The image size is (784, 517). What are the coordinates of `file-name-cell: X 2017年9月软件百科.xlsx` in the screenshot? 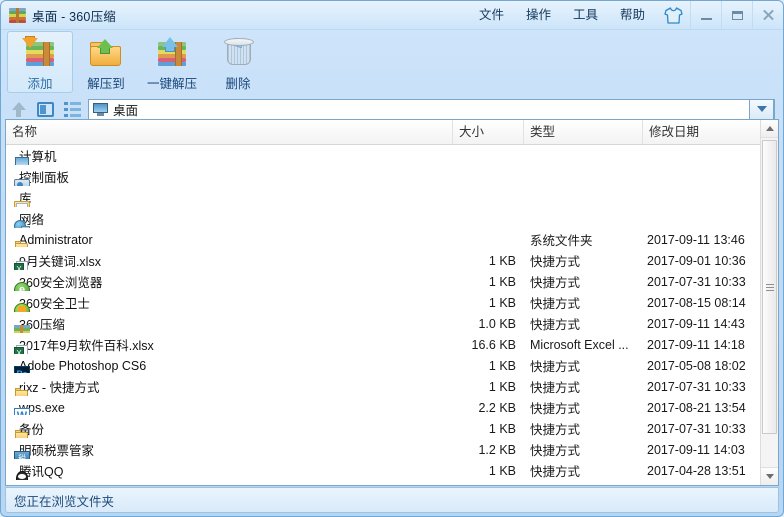 It's located at (229, 344).